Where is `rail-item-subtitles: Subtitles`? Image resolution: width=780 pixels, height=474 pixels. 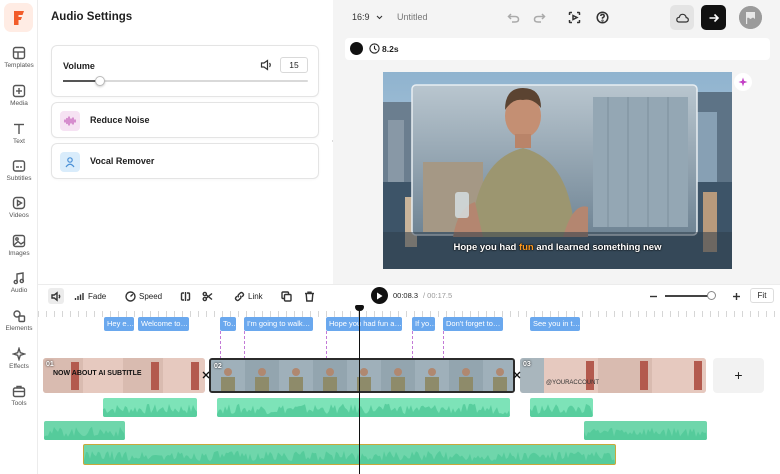 rail-item-subtitles: Subtitles is located at coordinates (19, 177).